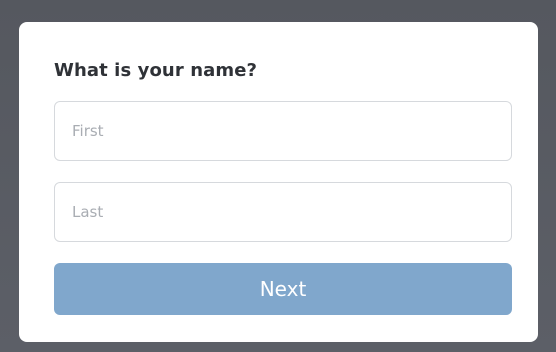 The width and height of the screenshot is (556, 352). What do you see at coordinates (283, 289) in the screenshot?
I see `next-button: Next` at bounding box center [283, 289].